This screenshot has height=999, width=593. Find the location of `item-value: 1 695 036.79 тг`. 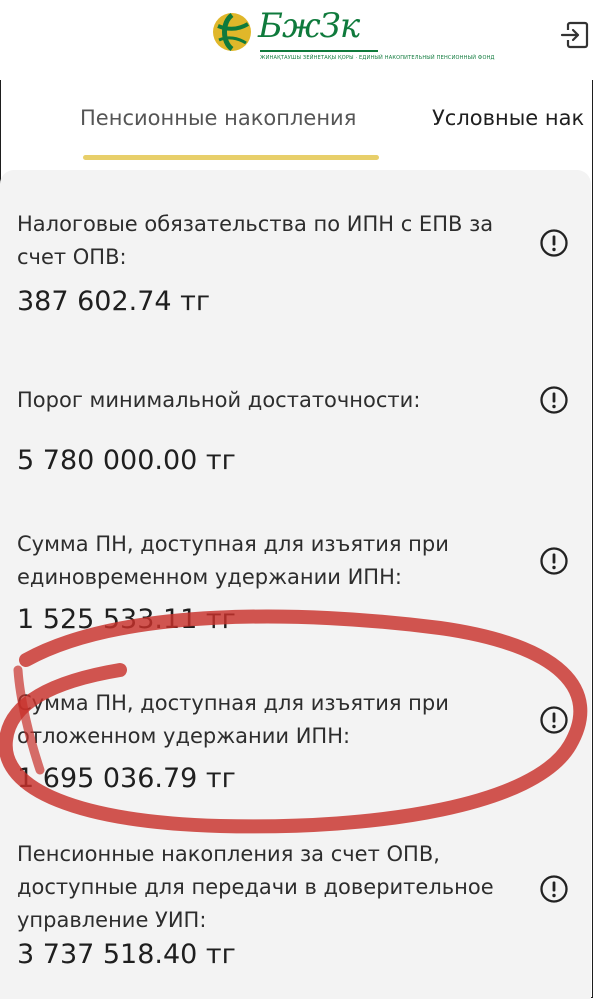

item-value: 1 695 036.79 тг is located at coordinates (126, 778).